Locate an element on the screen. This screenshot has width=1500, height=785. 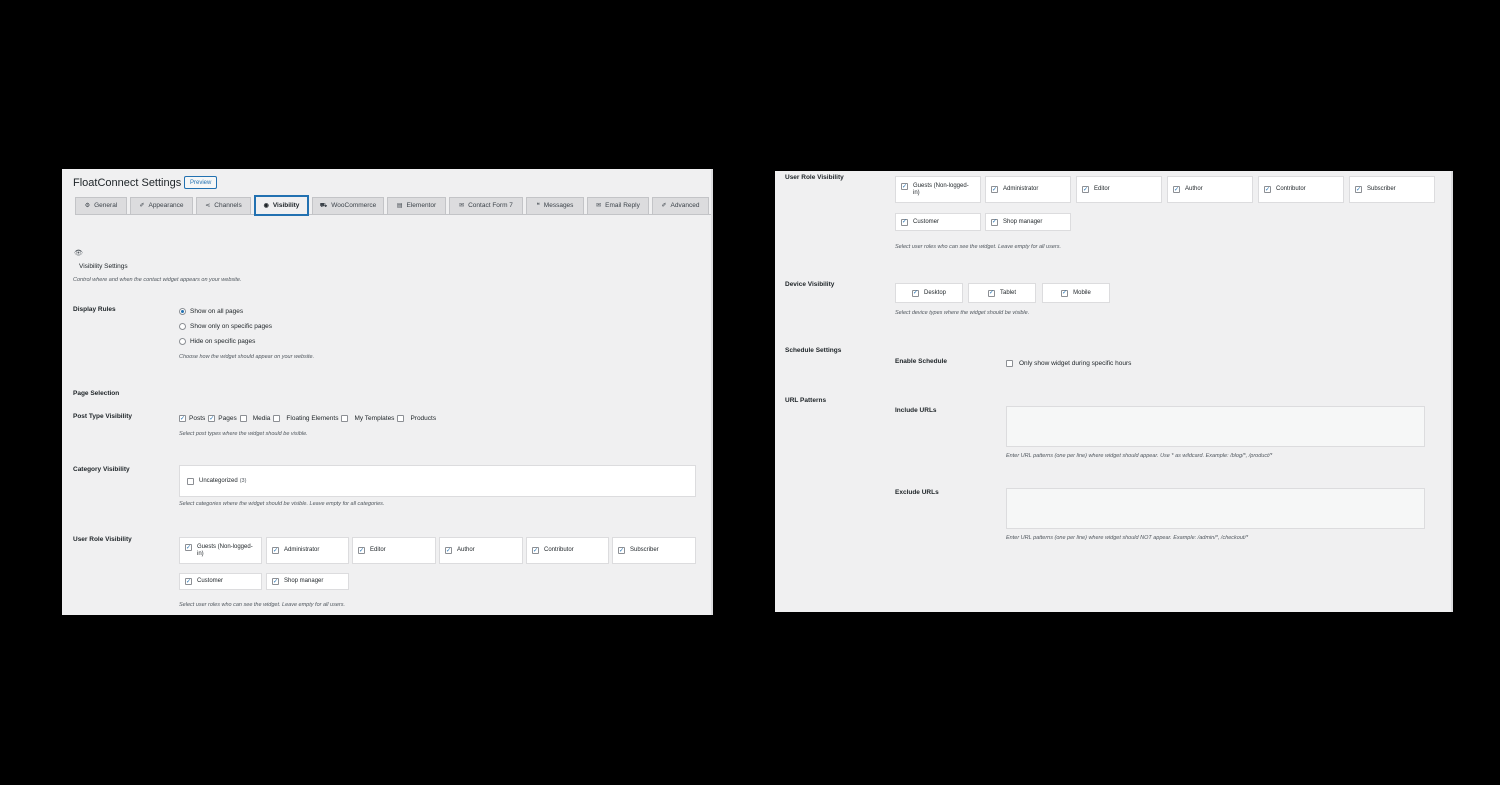
eye-icon: 👁 is located at coordinates (78, 253).